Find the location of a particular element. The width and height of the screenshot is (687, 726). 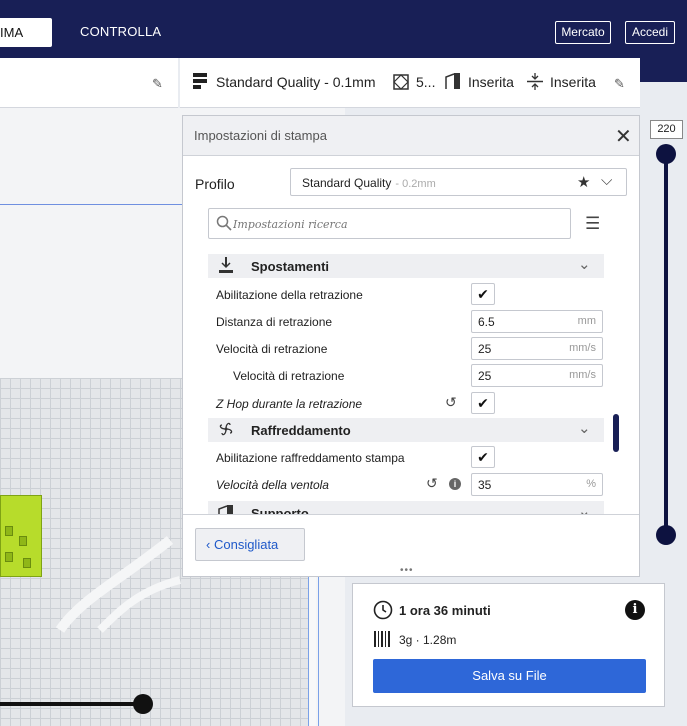

recommended-label: Consigliata is located at coordinates (246, 544).